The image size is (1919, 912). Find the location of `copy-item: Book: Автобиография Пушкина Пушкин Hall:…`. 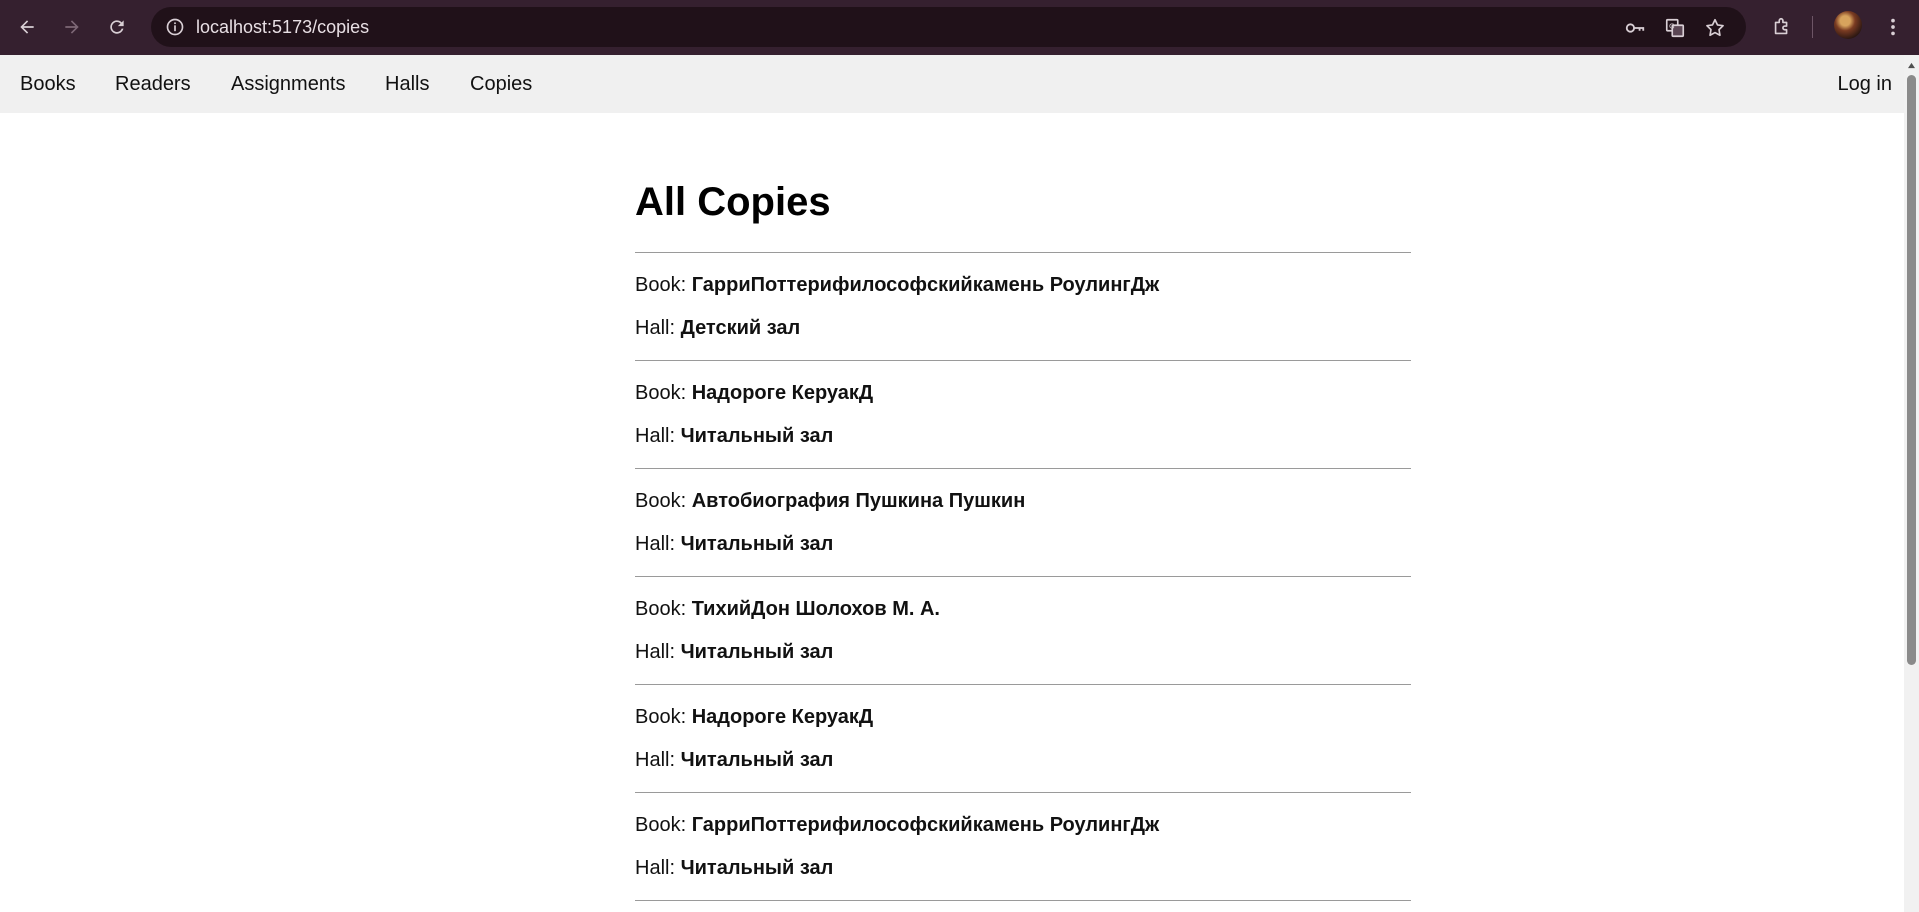

copy-item: Book: Автобиография Пушкина Пушкин Hall:… is located at coordinates (1023, 522).